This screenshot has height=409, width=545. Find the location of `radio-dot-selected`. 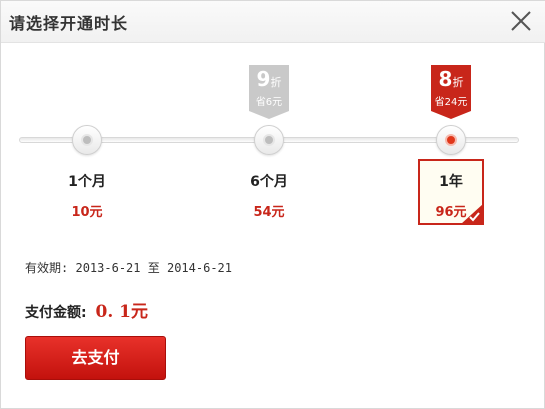

radio-dot-selected is located at coordinates (451, 140).